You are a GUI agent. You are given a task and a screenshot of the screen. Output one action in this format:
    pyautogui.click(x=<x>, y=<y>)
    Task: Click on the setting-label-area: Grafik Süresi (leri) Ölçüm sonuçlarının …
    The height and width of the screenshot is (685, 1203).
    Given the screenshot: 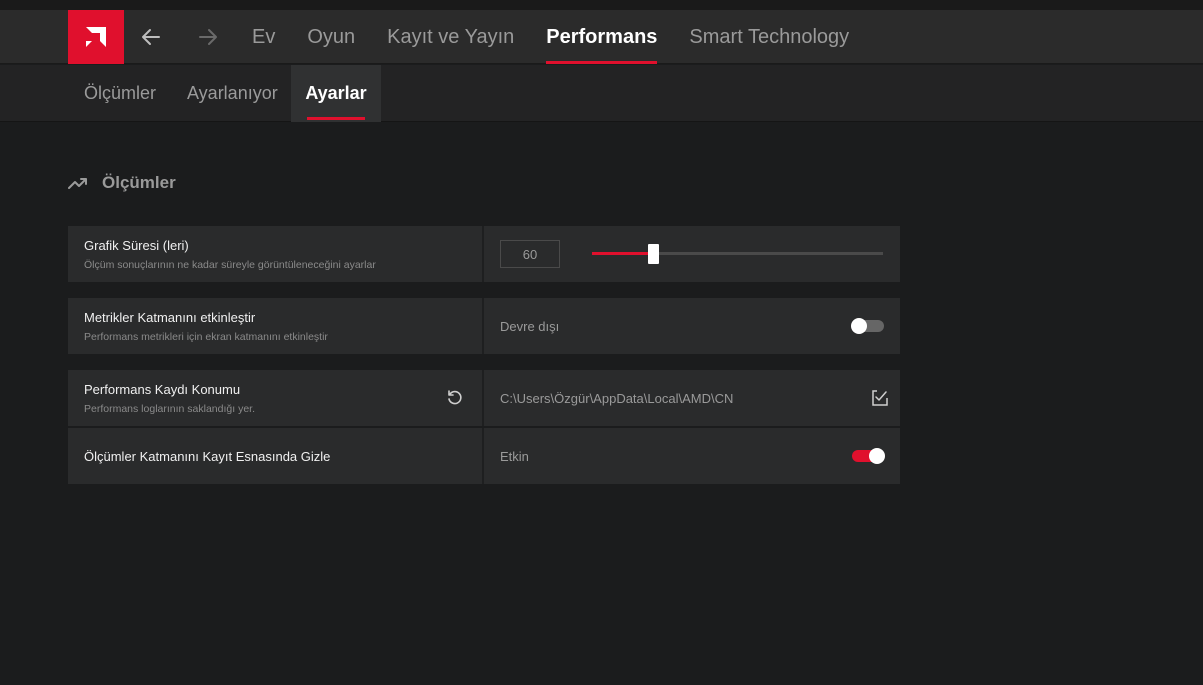 What is the action you would take?
    pyautogui.click(x=276, y=254)
    